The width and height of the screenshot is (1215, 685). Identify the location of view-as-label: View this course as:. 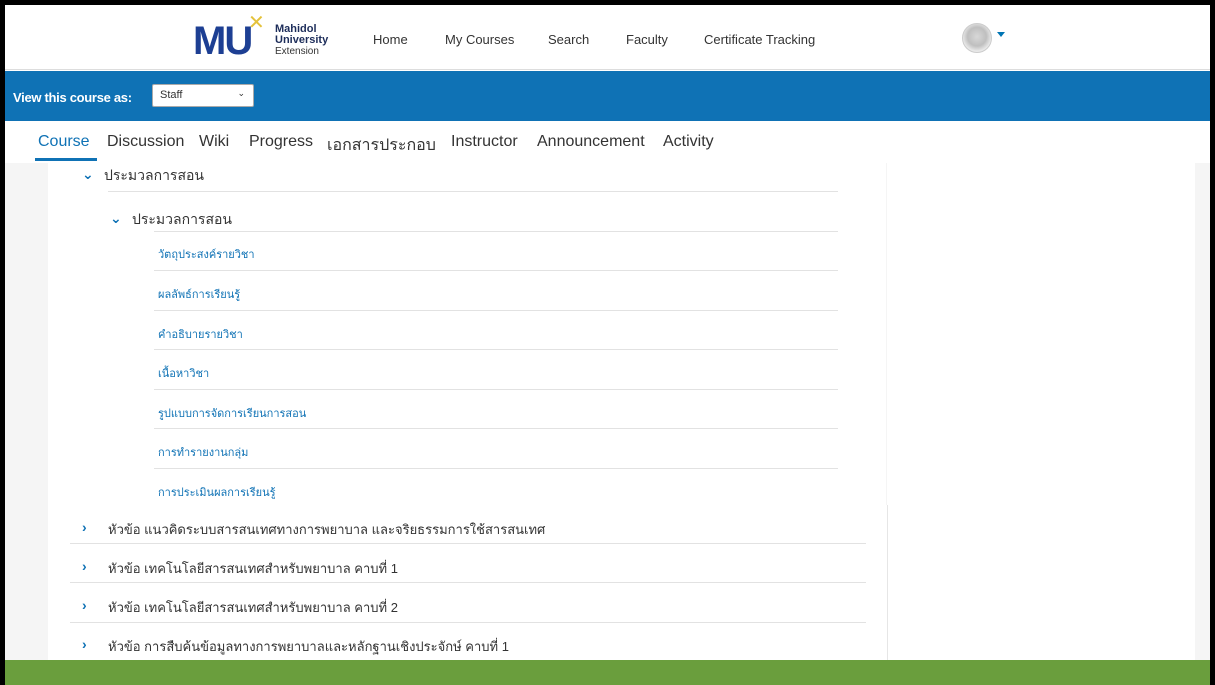
(72, 97).